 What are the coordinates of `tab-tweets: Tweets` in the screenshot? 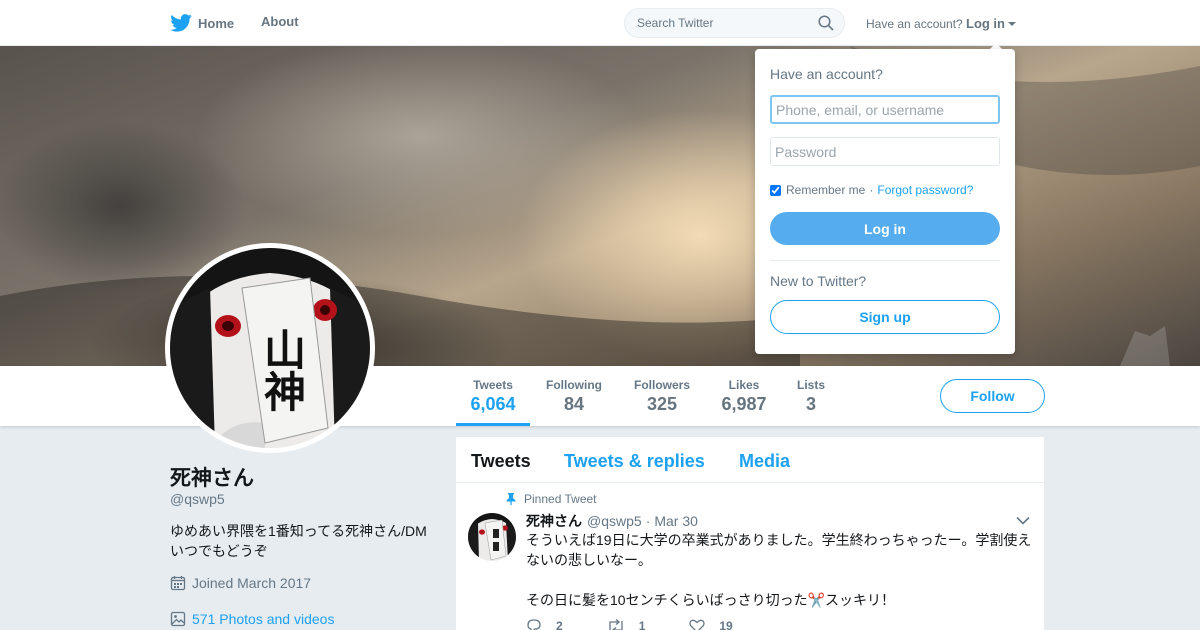 It's located at (501, 461).